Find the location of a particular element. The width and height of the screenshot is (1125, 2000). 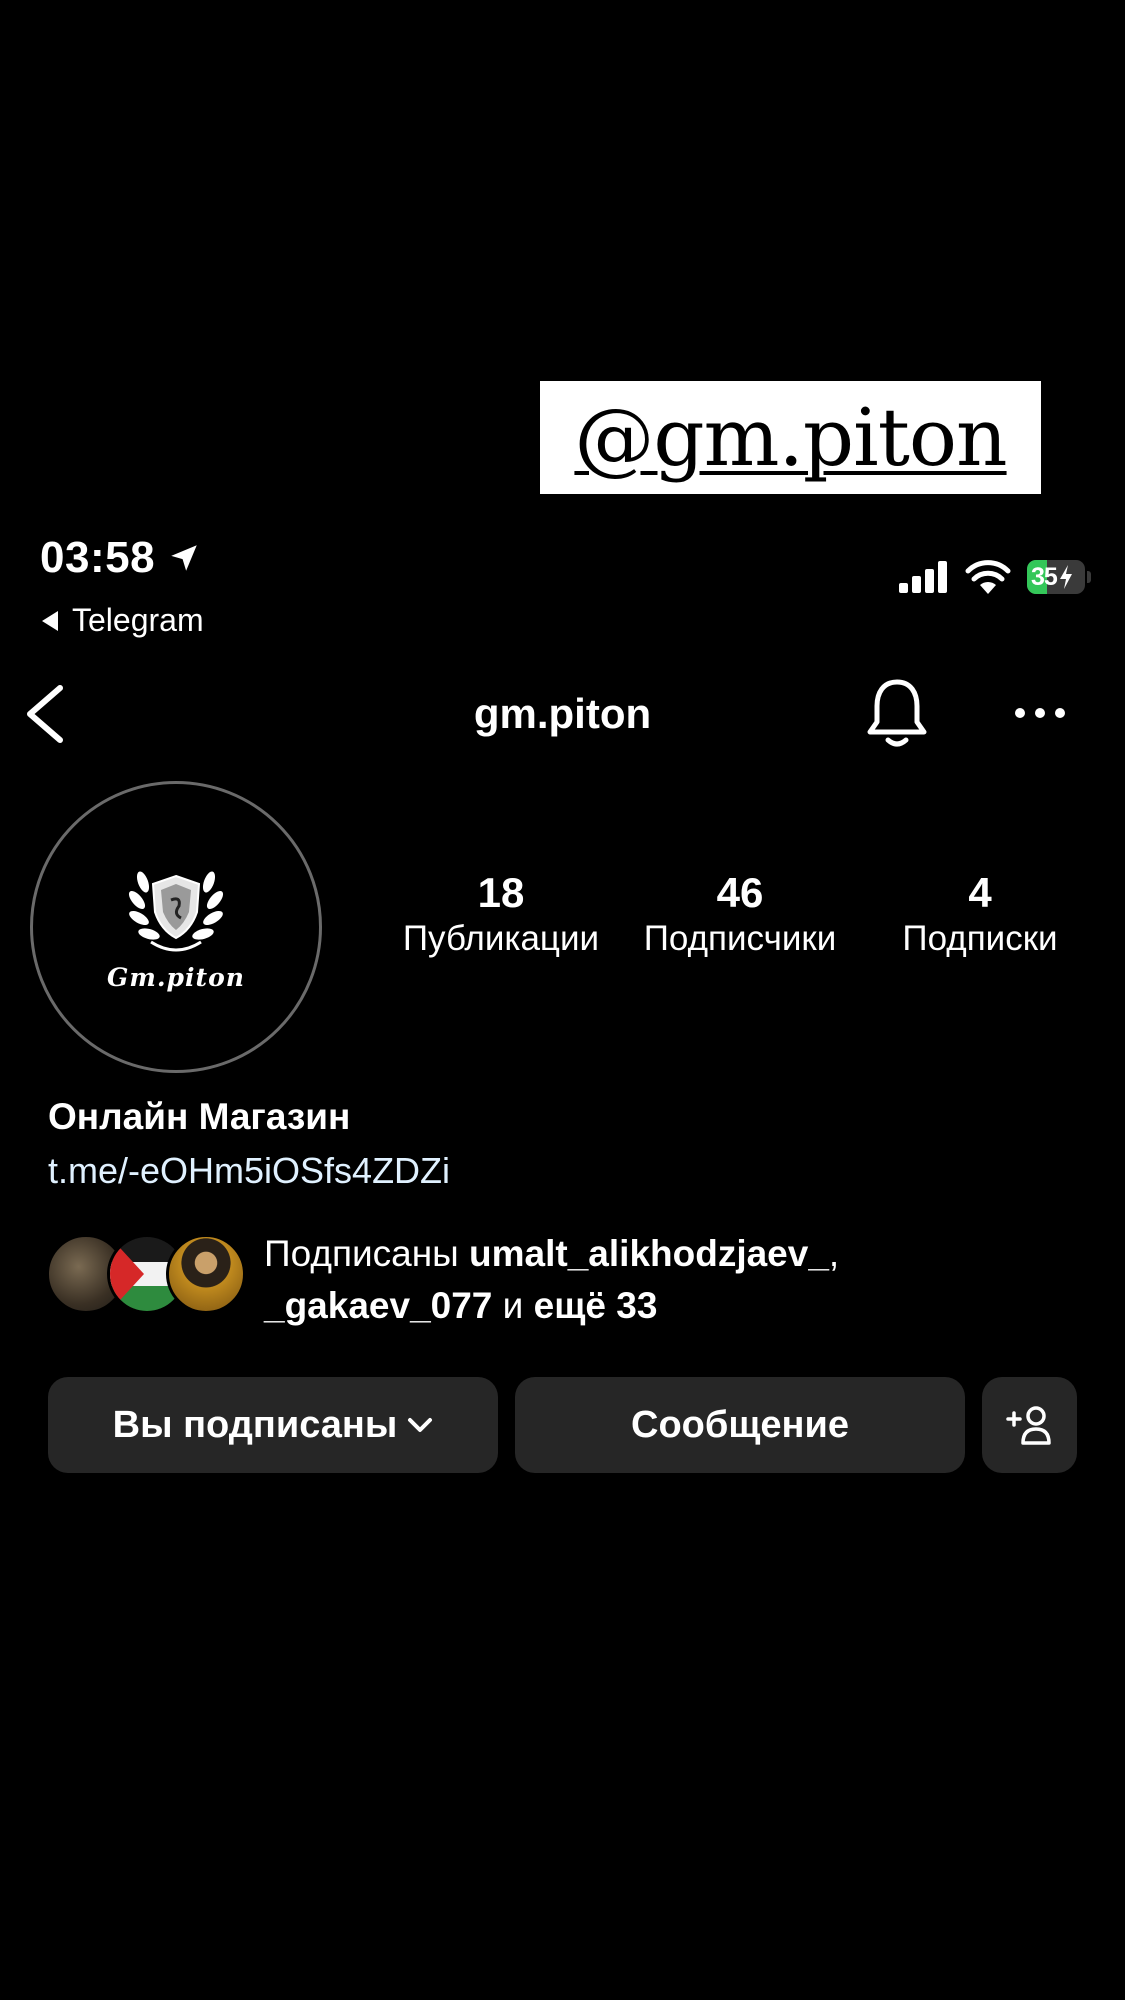

charging-bolt-icon is located at coordinates (1065, 577).